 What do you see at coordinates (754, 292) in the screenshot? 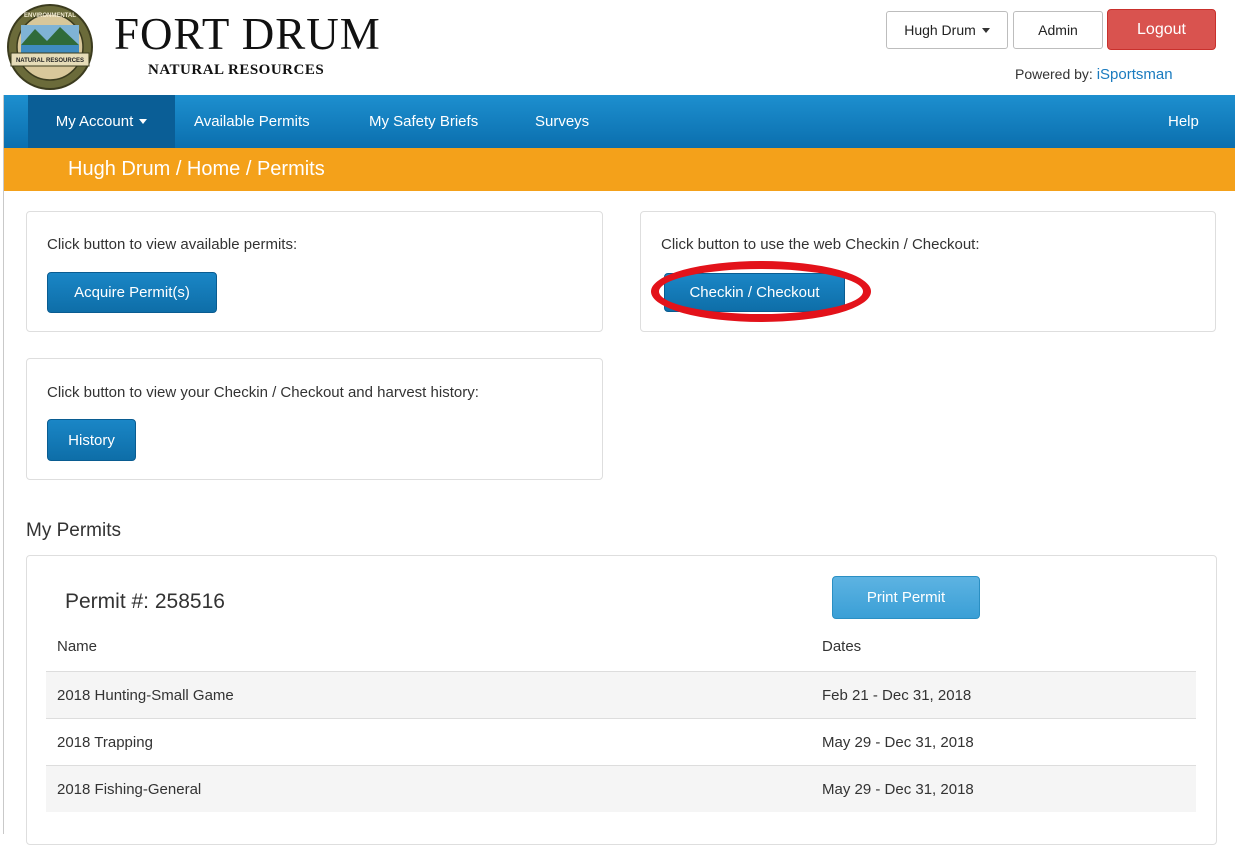
I see `checkin-checkout-button: Checkin / Checkout` at bounding box center [754, 292].